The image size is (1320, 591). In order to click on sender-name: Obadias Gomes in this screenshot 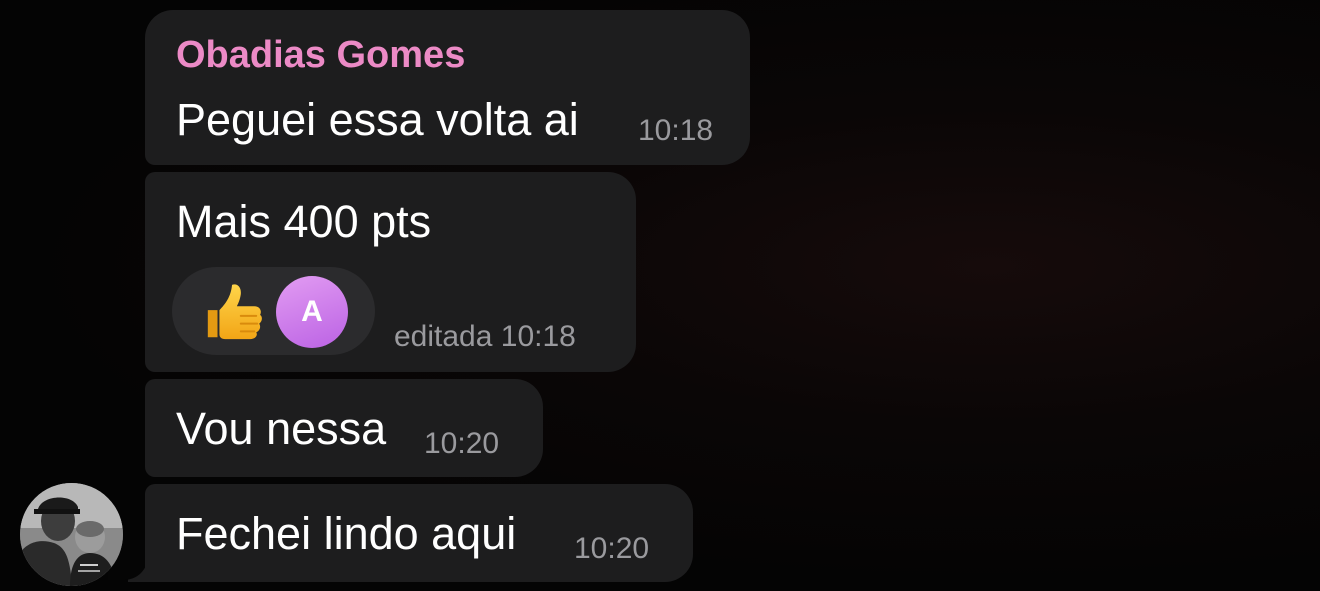, I will do `click(320, 55)`.